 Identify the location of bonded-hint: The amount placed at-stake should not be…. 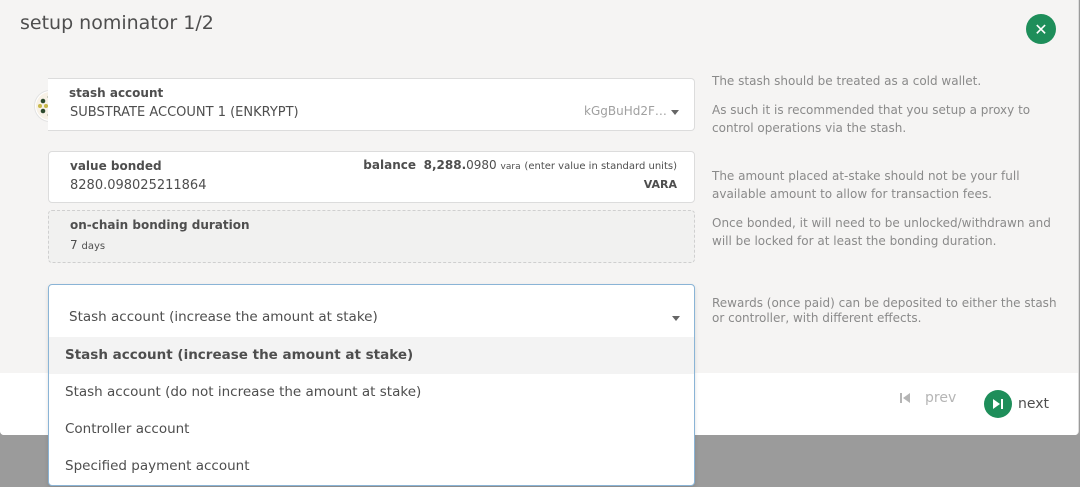
(866, 185).